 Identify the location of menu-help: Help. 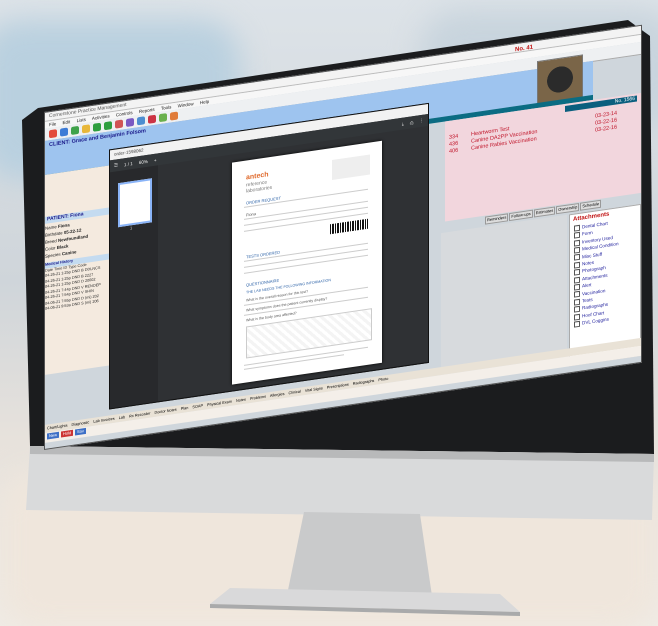
(204, 102).